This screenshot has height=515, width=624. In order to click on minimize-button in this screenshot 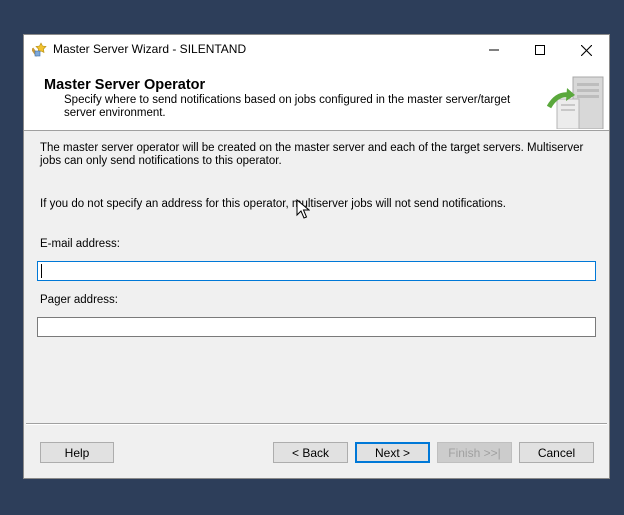, I will do `click(494, 50)`.